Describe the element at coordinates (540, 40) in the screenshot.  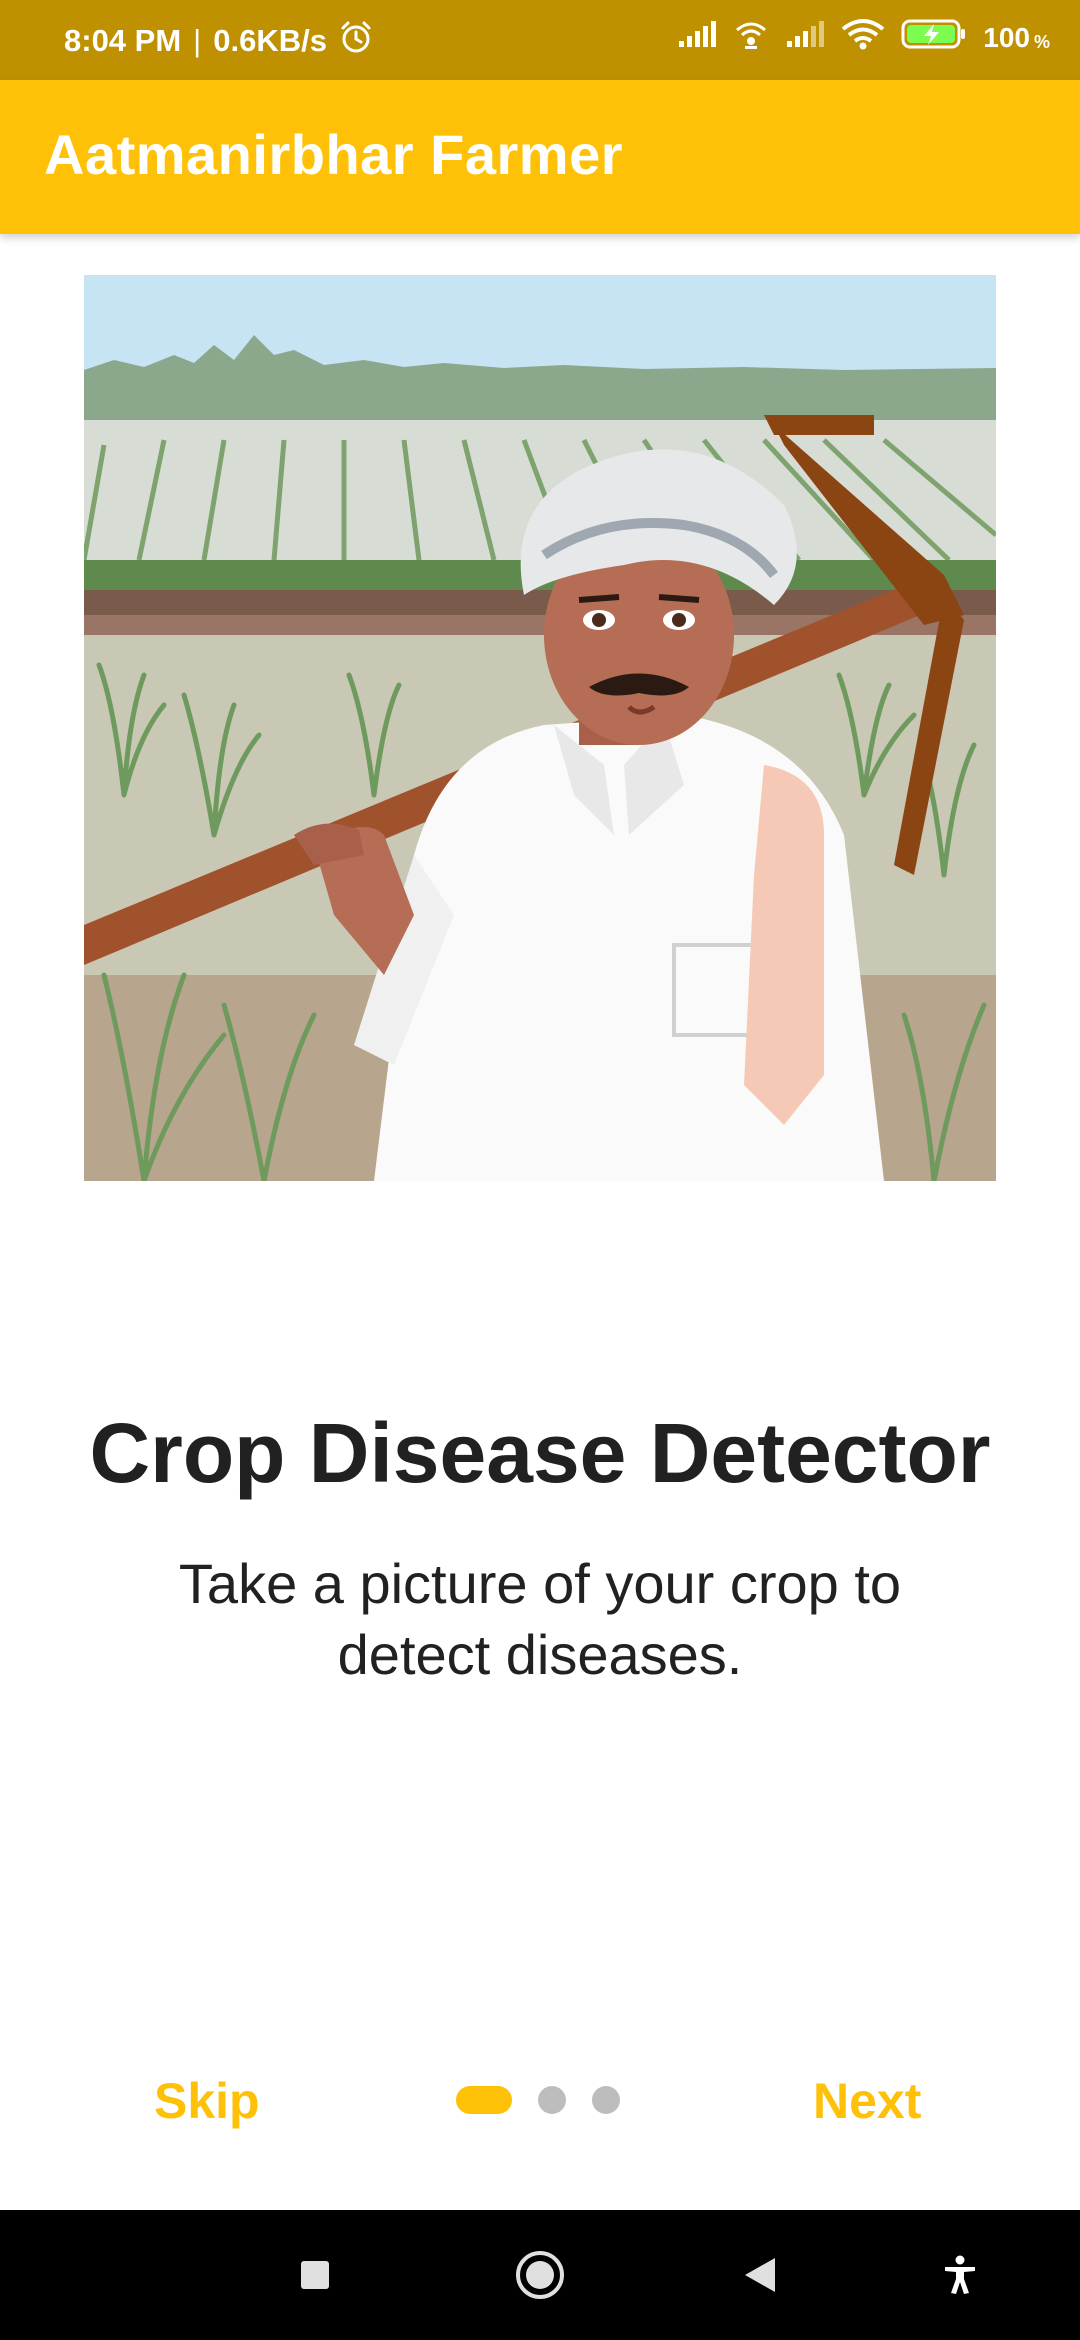
I see `status-bar: 8:04 PM | 0.6KB/s 100 %` at that location.